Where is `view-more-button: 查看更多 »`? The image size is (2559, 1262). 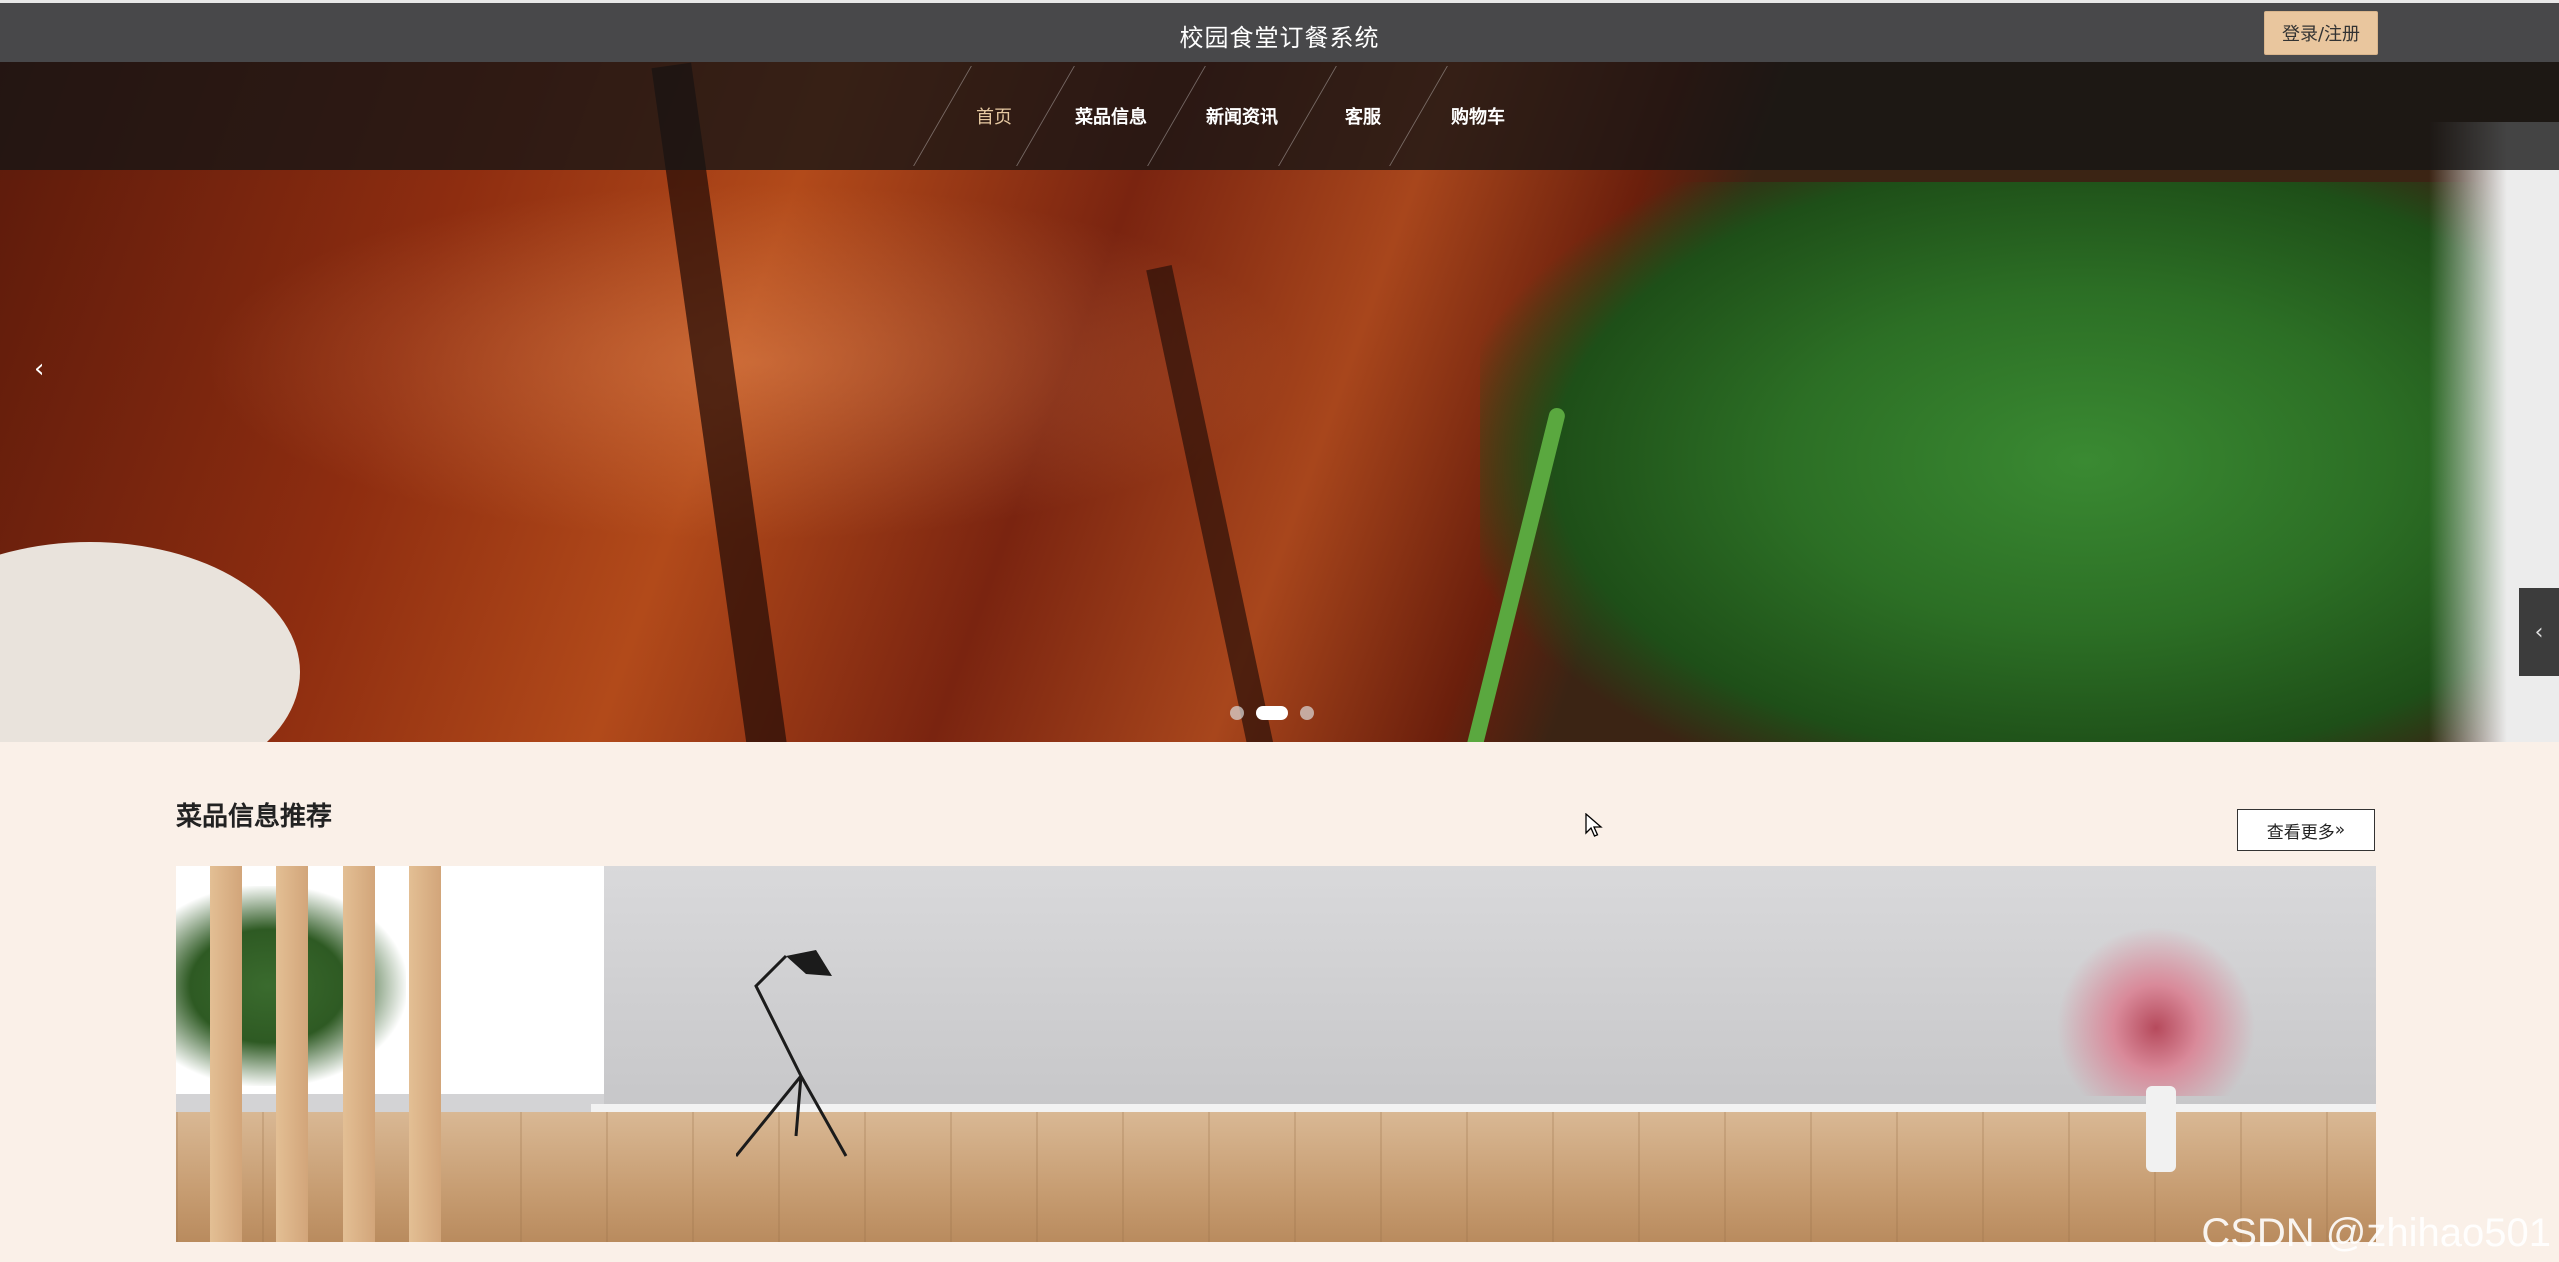 view-more-button: 查看更多 » is located at coordinates (2306, 830).